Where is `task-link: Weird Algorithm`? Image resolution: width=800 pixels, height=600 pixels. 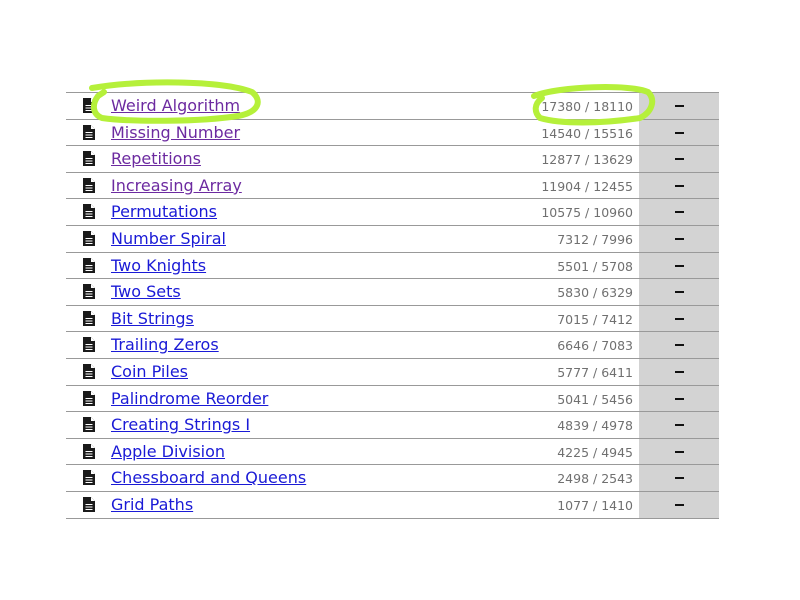 task-link: Weird Algorithm is located at coordinates (175, 106).